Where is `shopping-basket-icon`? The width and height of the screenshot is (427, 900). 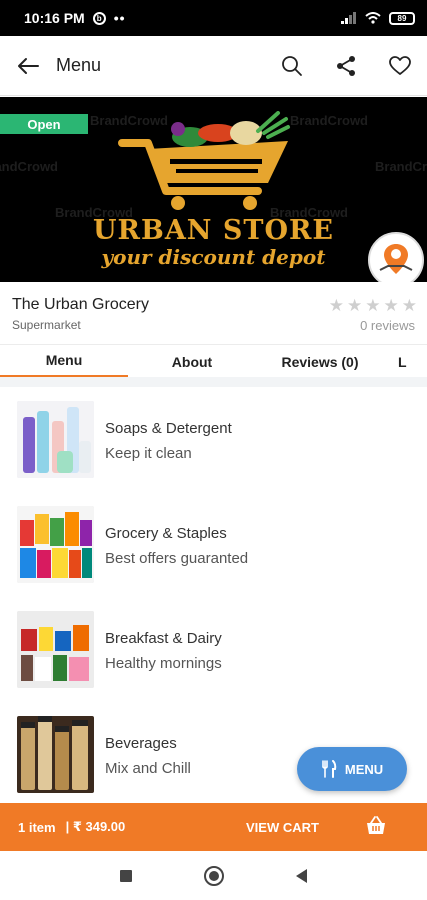
shopping-basket-icon is located at coordinates (376, 826).